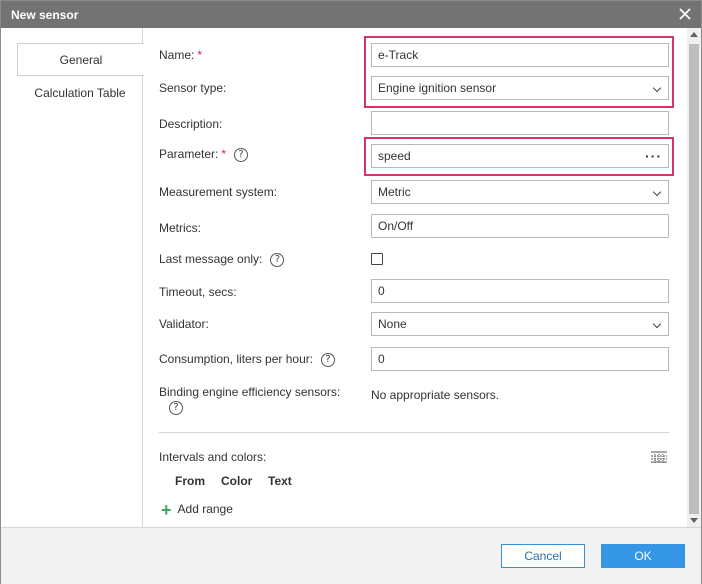 This screenshot has height=584, width=702. Describe the element at coordinates (211, 259) in the screenshot. I see `last-message-only-label-text: Last message only:` at that location.